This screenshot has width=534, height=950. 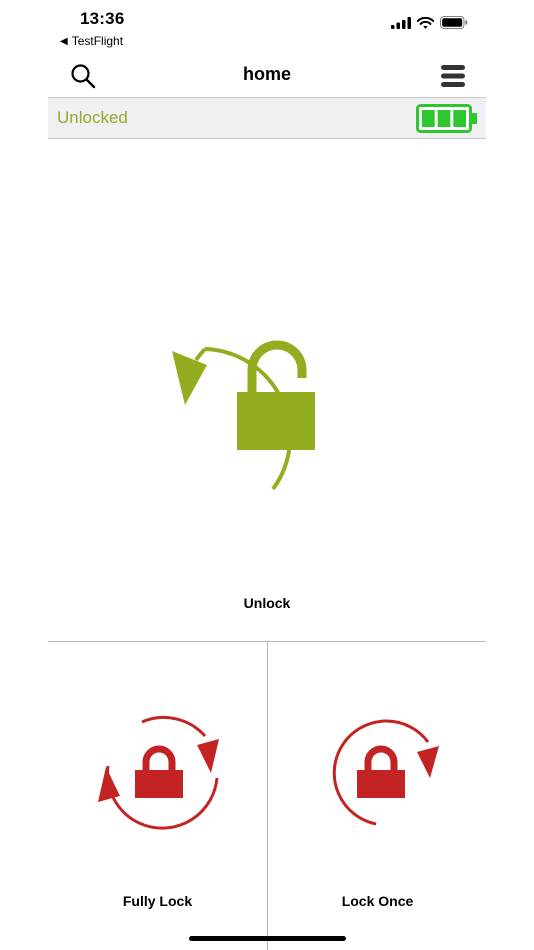 What do you see at coordinates (158, 772) in the screenshot?
I see `lock-double-rotate-icon` at bounding box center [158, 772].